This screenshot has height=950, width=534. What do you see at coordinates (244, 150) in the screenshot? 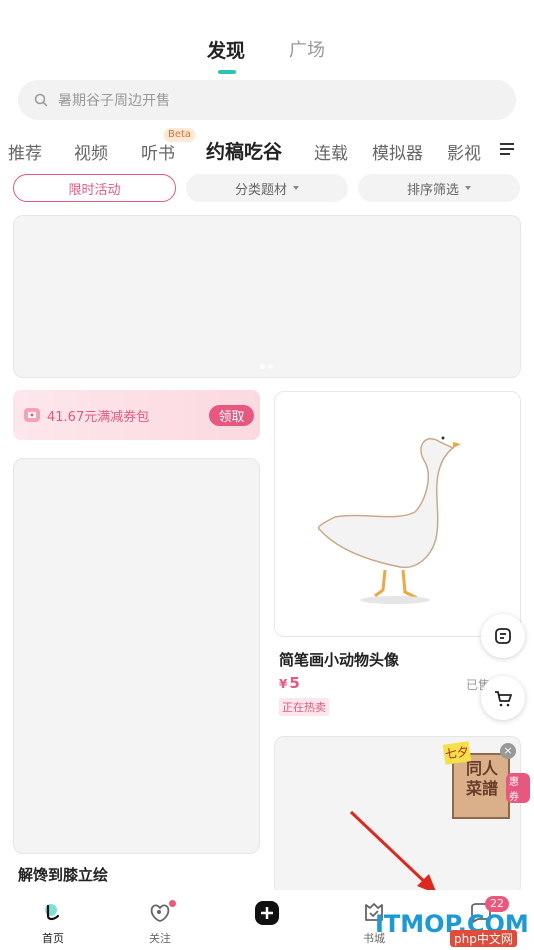
I see `category-commission: 约稿吃谷` at bounding box center [244, 150].